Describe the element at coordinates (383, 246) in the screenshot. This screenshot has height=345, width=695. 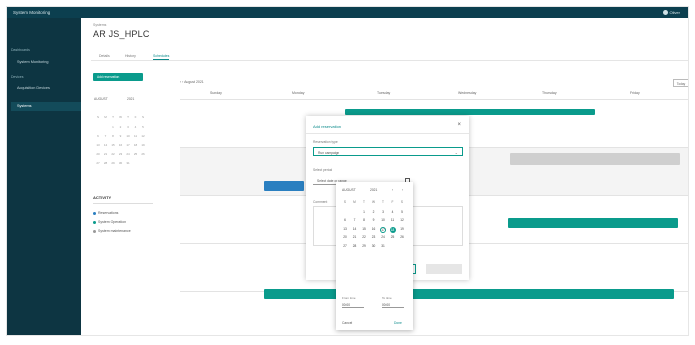
I see `picker-day: 31` at that location.